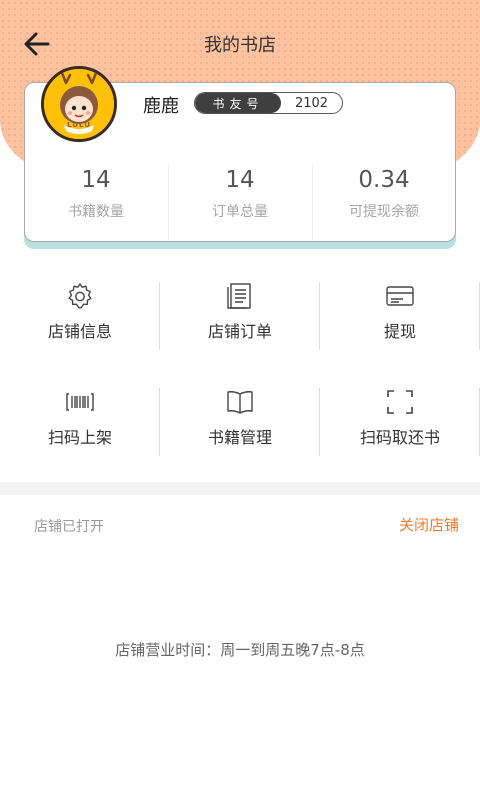  I want to click on badge-label: 书友号, so click(238, 103).